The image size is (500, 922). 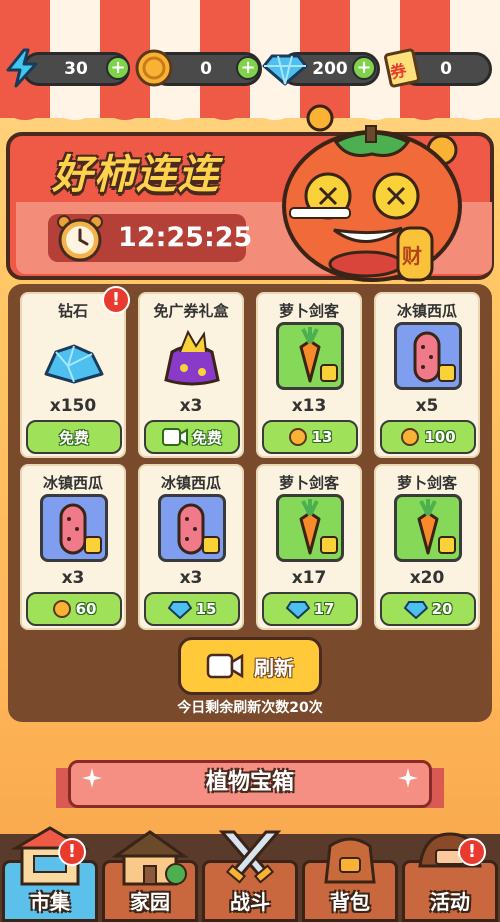 I want to click on nav-label-battle: 战斗, so click(x=250, y=902).